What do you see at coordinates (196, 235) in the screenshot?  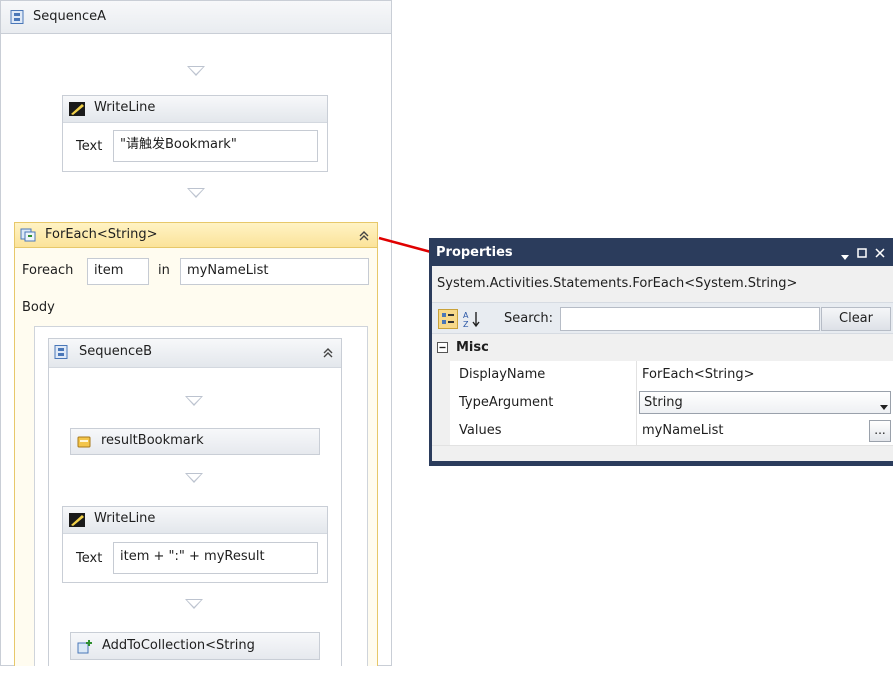 I see `foreach-header: ForEach<String>` at bounding box center [196, 235].